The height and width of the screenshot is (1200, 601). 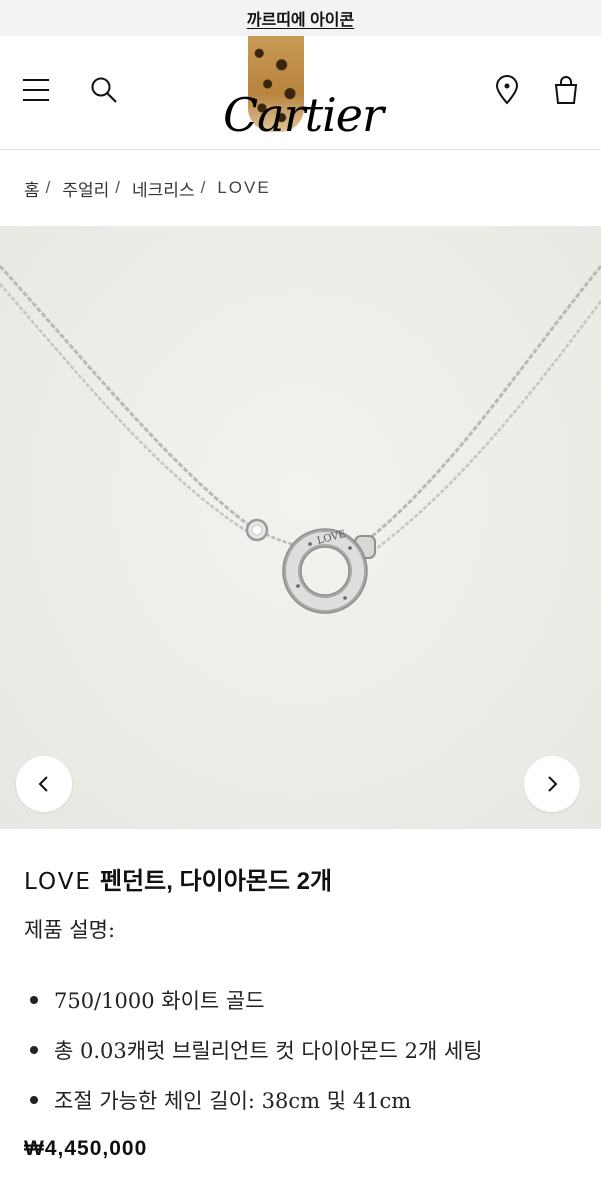 What do you see at coordinates (32, 188) in the screenshot?
I see `breadcrumb-home: 홈` at bounding box center [32, 188].